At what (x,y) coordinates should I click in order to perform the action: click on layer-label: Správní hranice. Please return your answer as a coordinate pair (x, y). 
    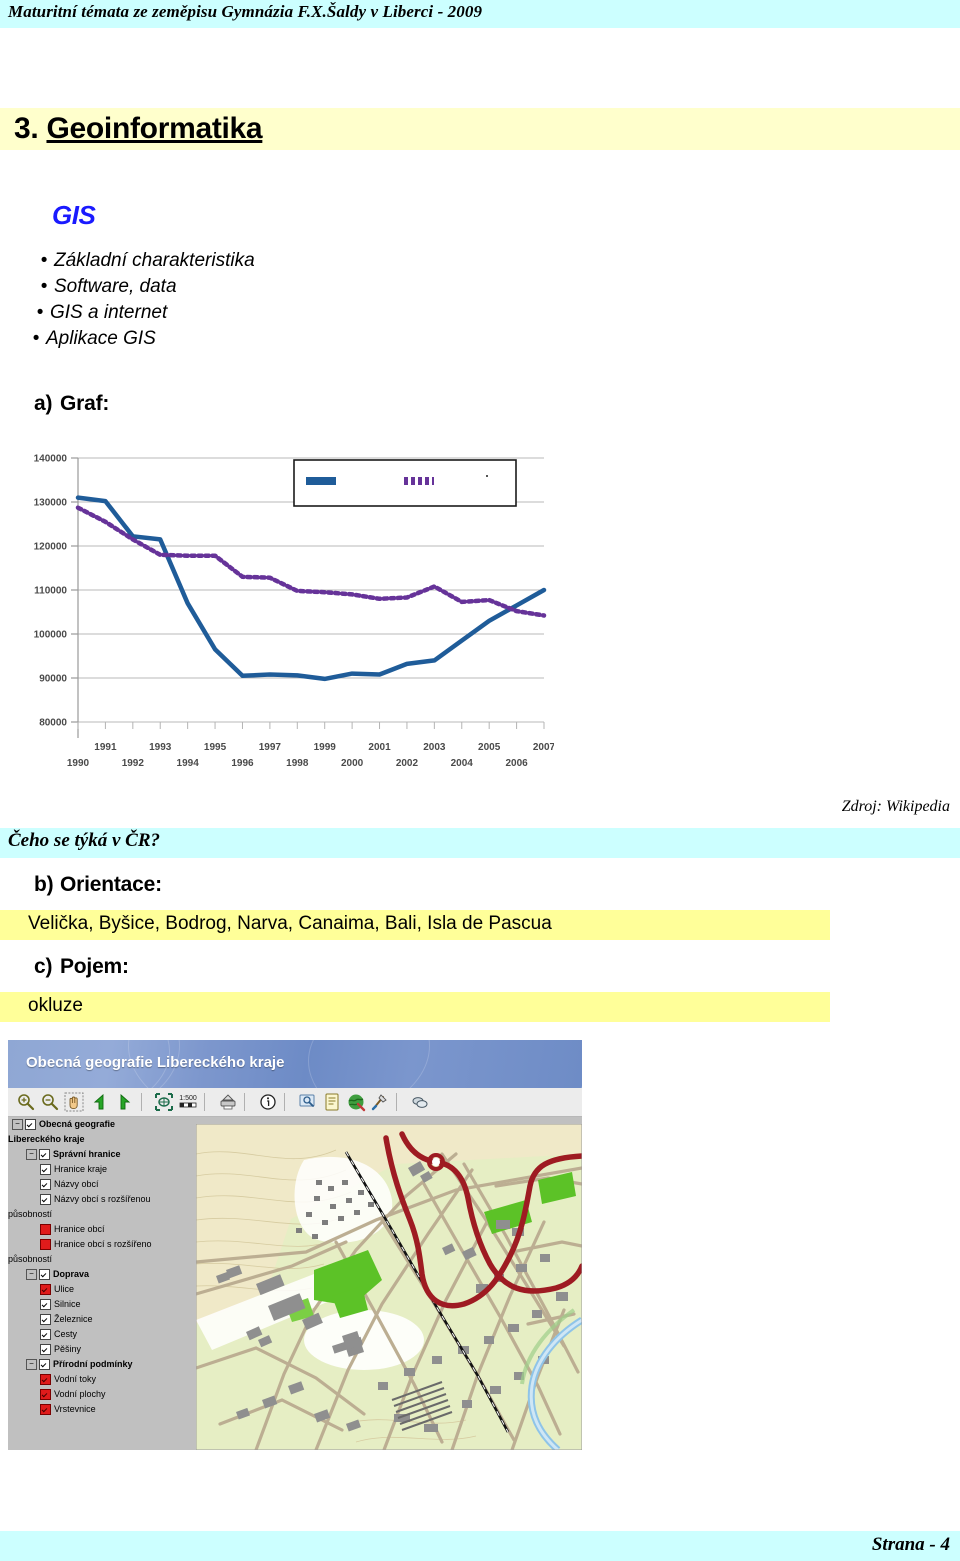
    Looking at the image, I should click on (87, 1154).